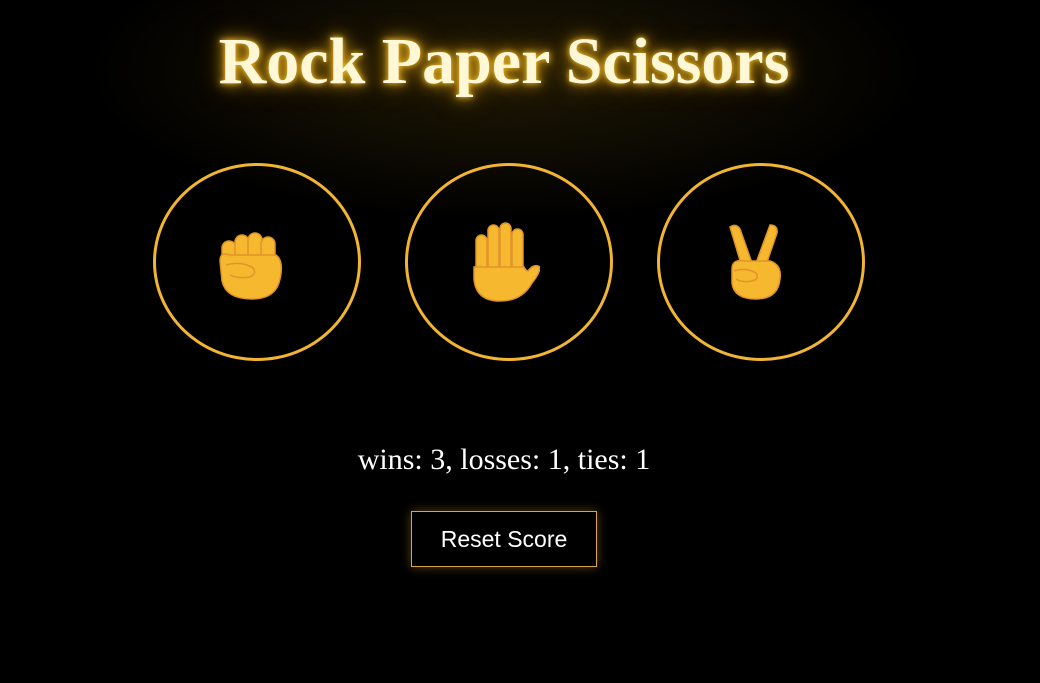 This screenshot has width=1040, height=683. What do you see at coordinates (504, 539) in the screenshot?
I see `reset-score-button: Reset Score` at bounding box center [504, 539].